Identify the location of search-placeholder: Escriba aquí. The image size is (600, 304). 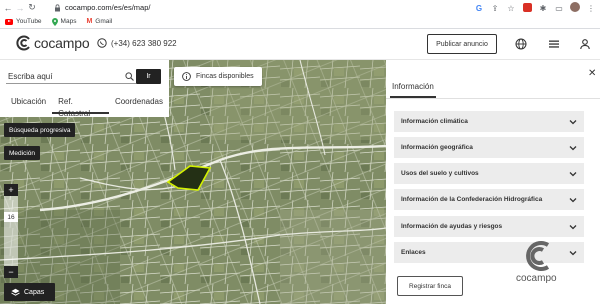
(30, 76).